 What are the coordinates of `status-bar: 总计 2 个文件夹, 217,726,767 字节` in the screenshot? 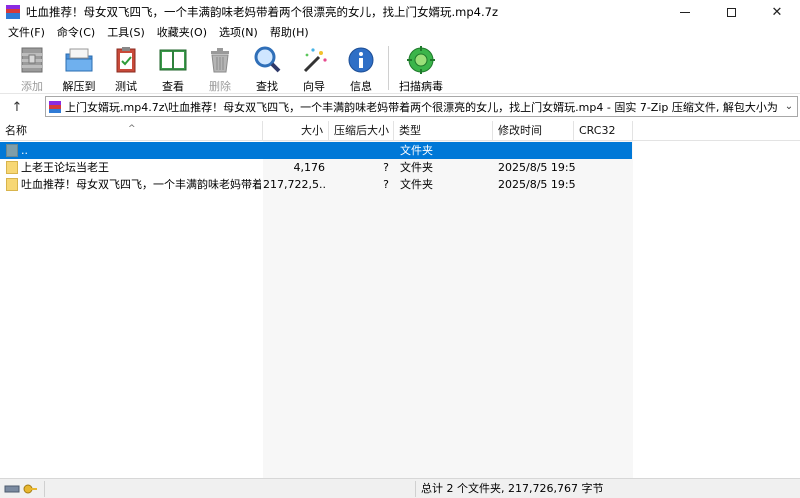 It's located at (400, 488).